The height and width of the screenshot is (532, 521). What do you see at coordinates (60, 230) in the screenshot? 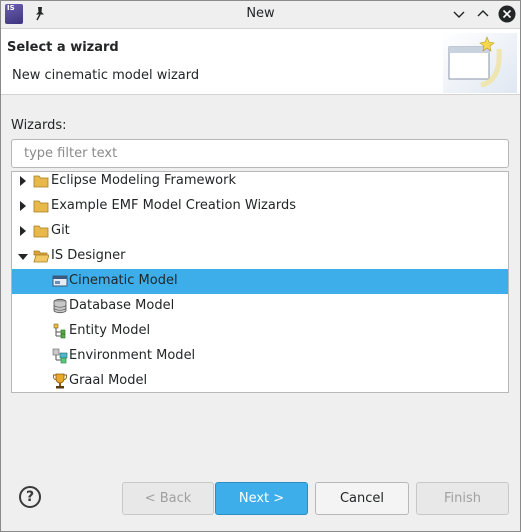
I see `tree-item-label: Git` at bounding box center [60, 230].